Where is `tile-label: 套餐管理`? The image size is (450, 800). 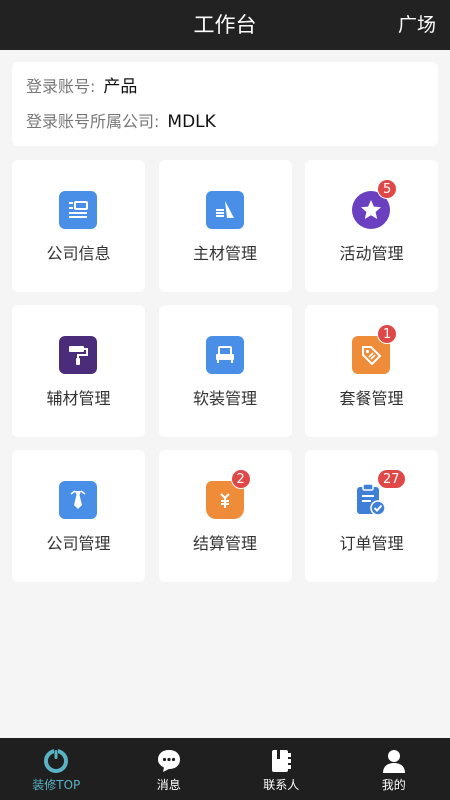
tile-label: 套餐管理 is located at coordinates (371, 398).